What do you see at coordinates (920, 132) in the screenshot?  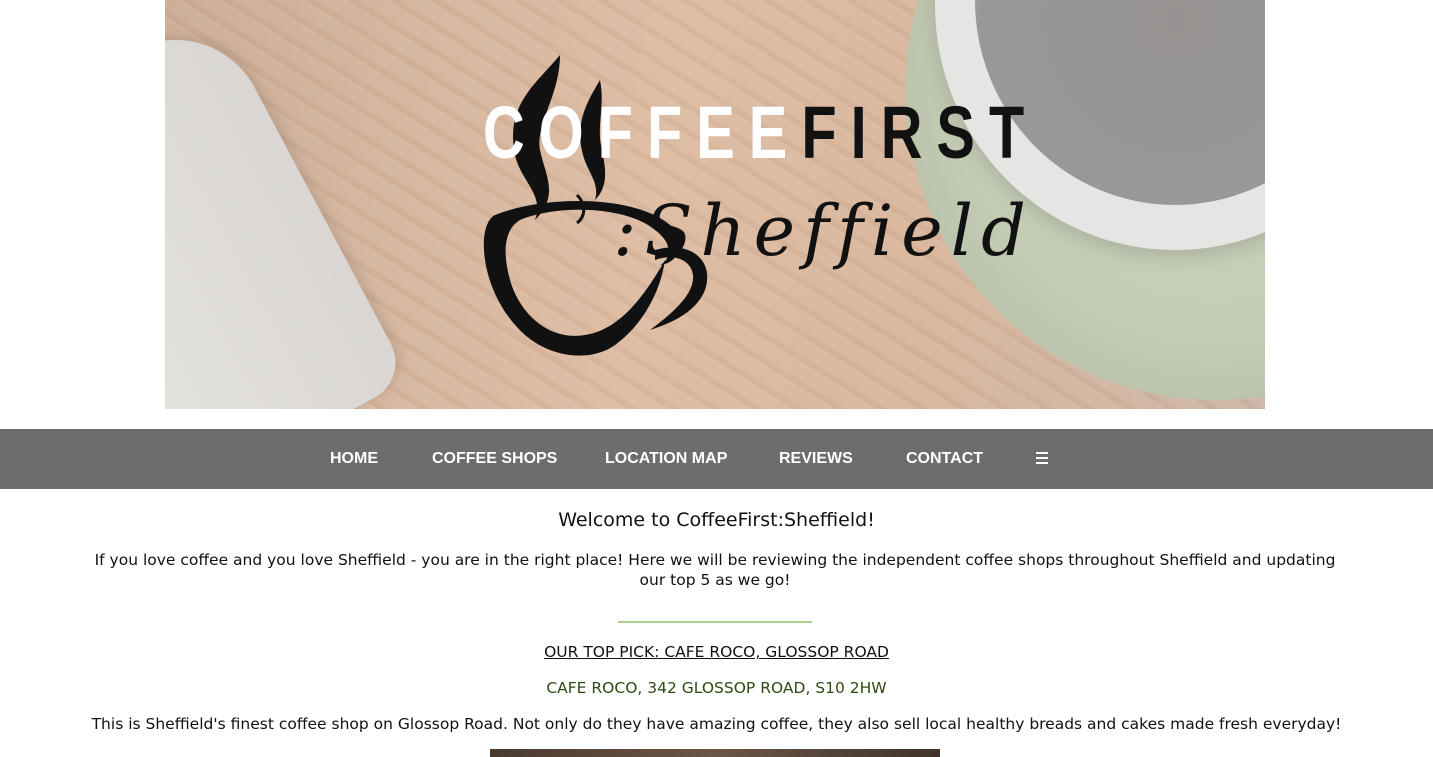 I see `logo-title-first: FIRST` at bounding box center [920, 132].